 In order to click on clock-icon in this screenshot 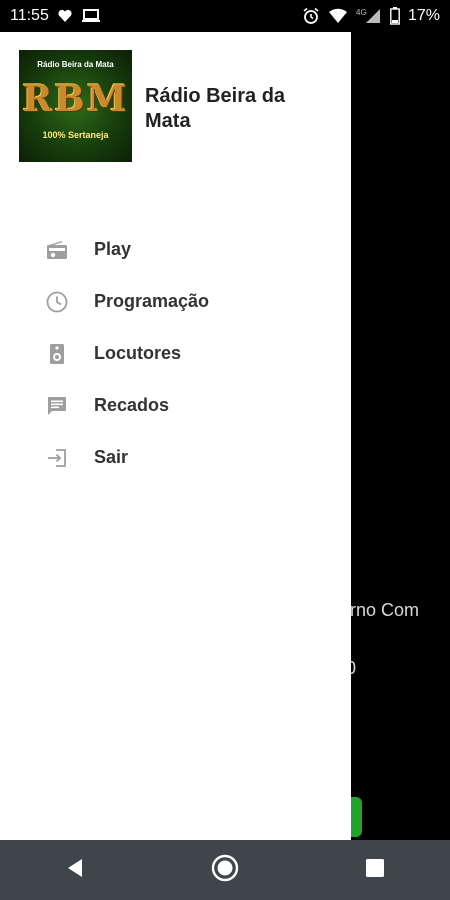, I will do `click(57, 302)`.